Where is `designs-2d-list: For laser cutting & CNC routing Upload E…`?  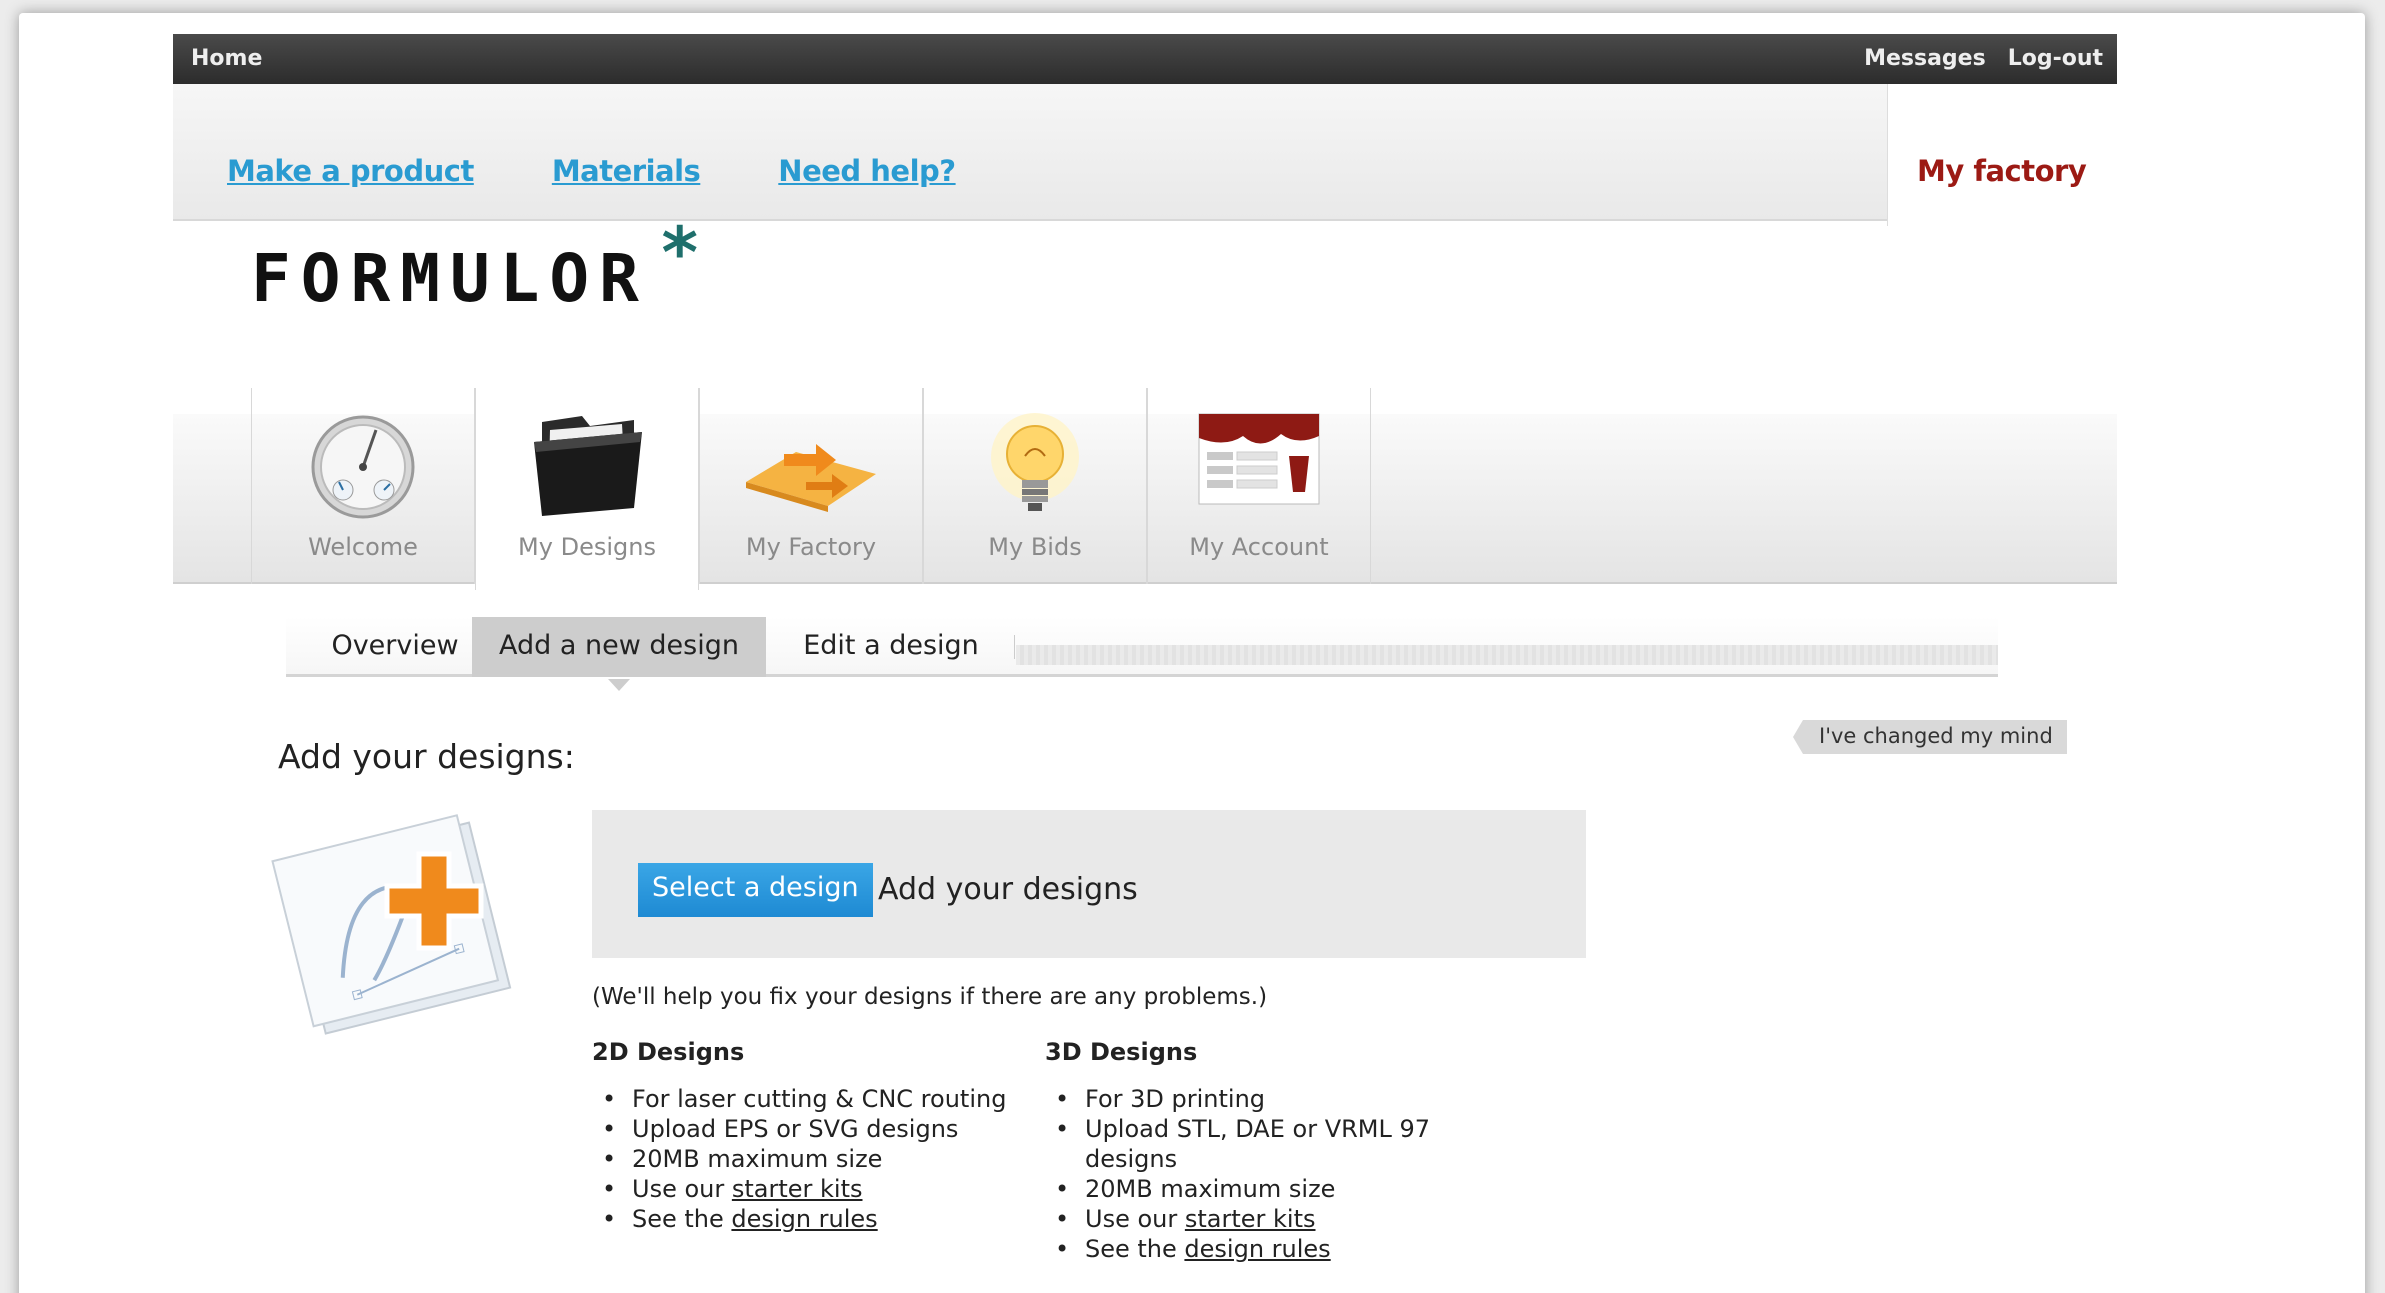
designs-2d-list: For laser cutting & CNC routing Upload E… is located at coordinates (802, 1159).